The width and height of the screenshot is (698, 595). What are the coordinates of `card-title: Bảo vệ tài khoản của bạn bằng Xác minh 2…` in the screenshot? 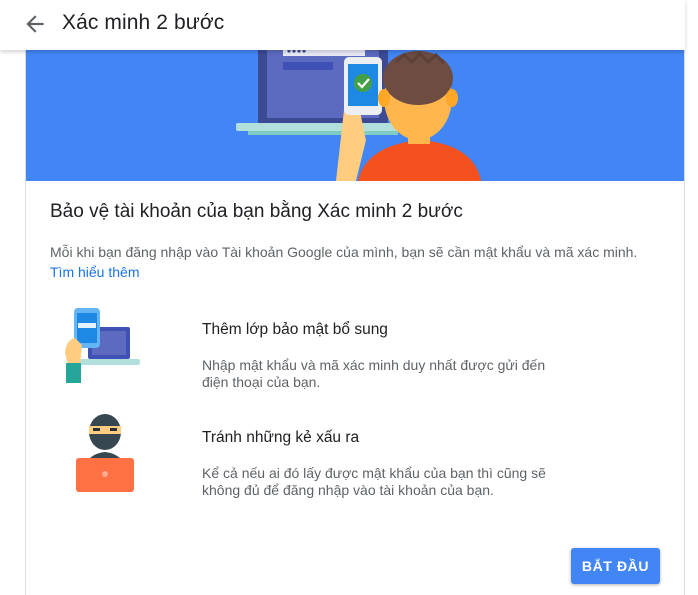 It's located at (256, 211).